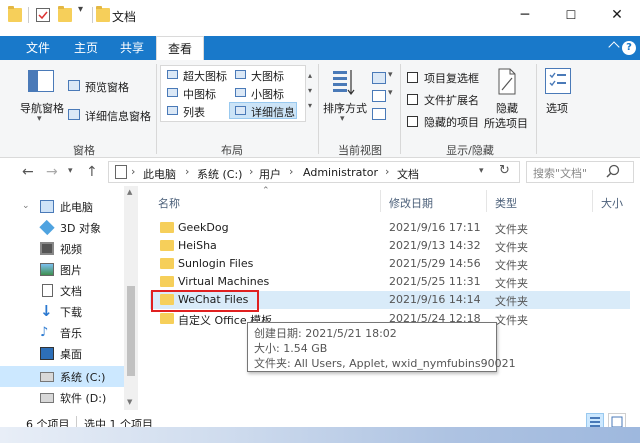  What do you see at coordinates (62, 227) in the screenshot?
I see `nav-item-3d-objects: 3D 对象` at bounding box center [62, 227].